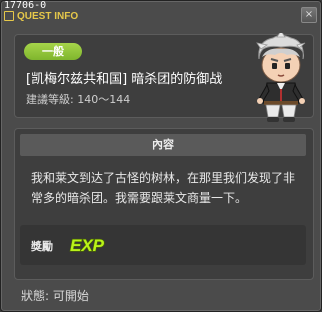  Describe the element at coordinates (309, 15) in the screenshot. I see `close-button: ×` at that location.